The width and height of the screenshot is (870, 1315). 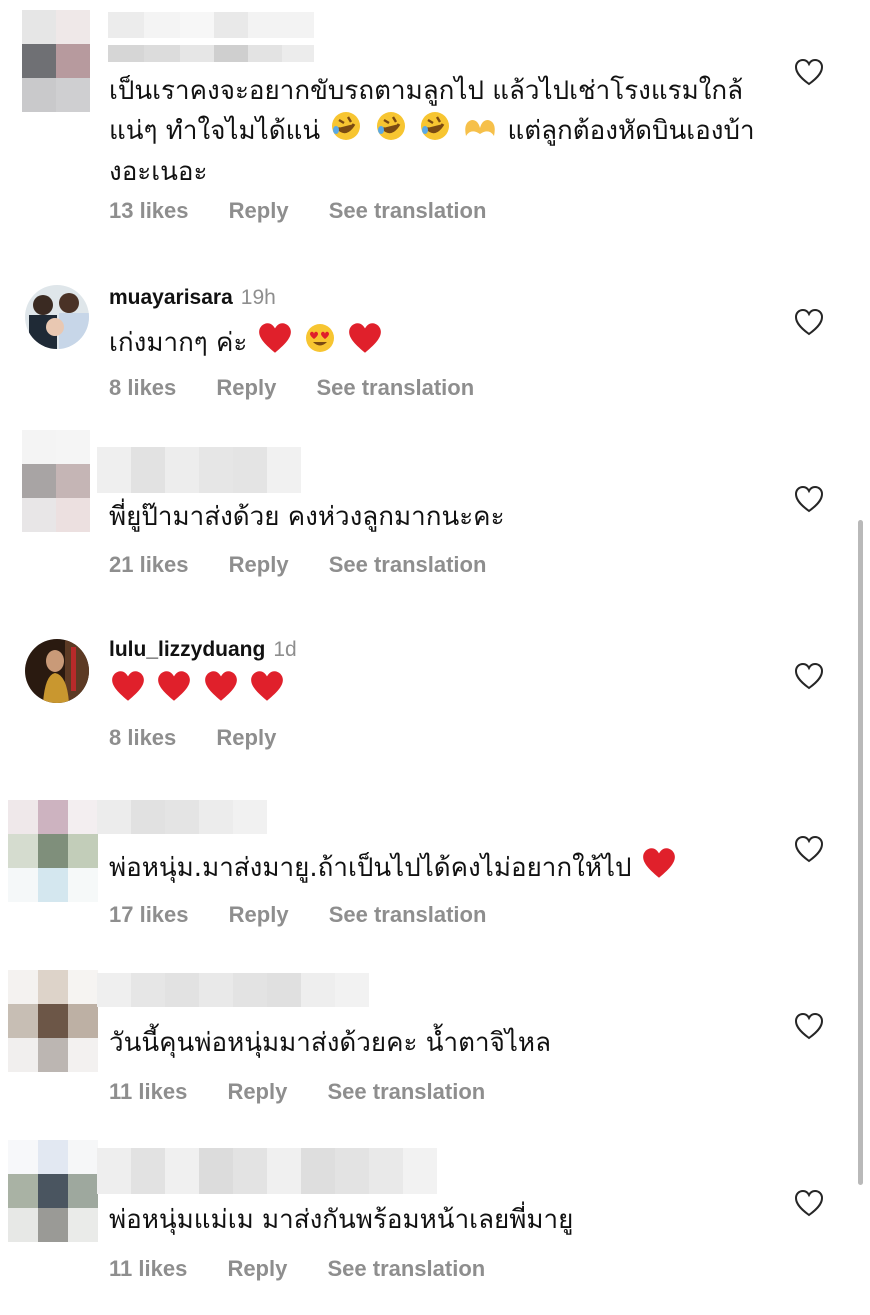 What do you see at coordinates (434, 343) in the screenshot?
I see `comment-text: เก่งมากๆ ค่ะ` at bounding box center [434, 343].